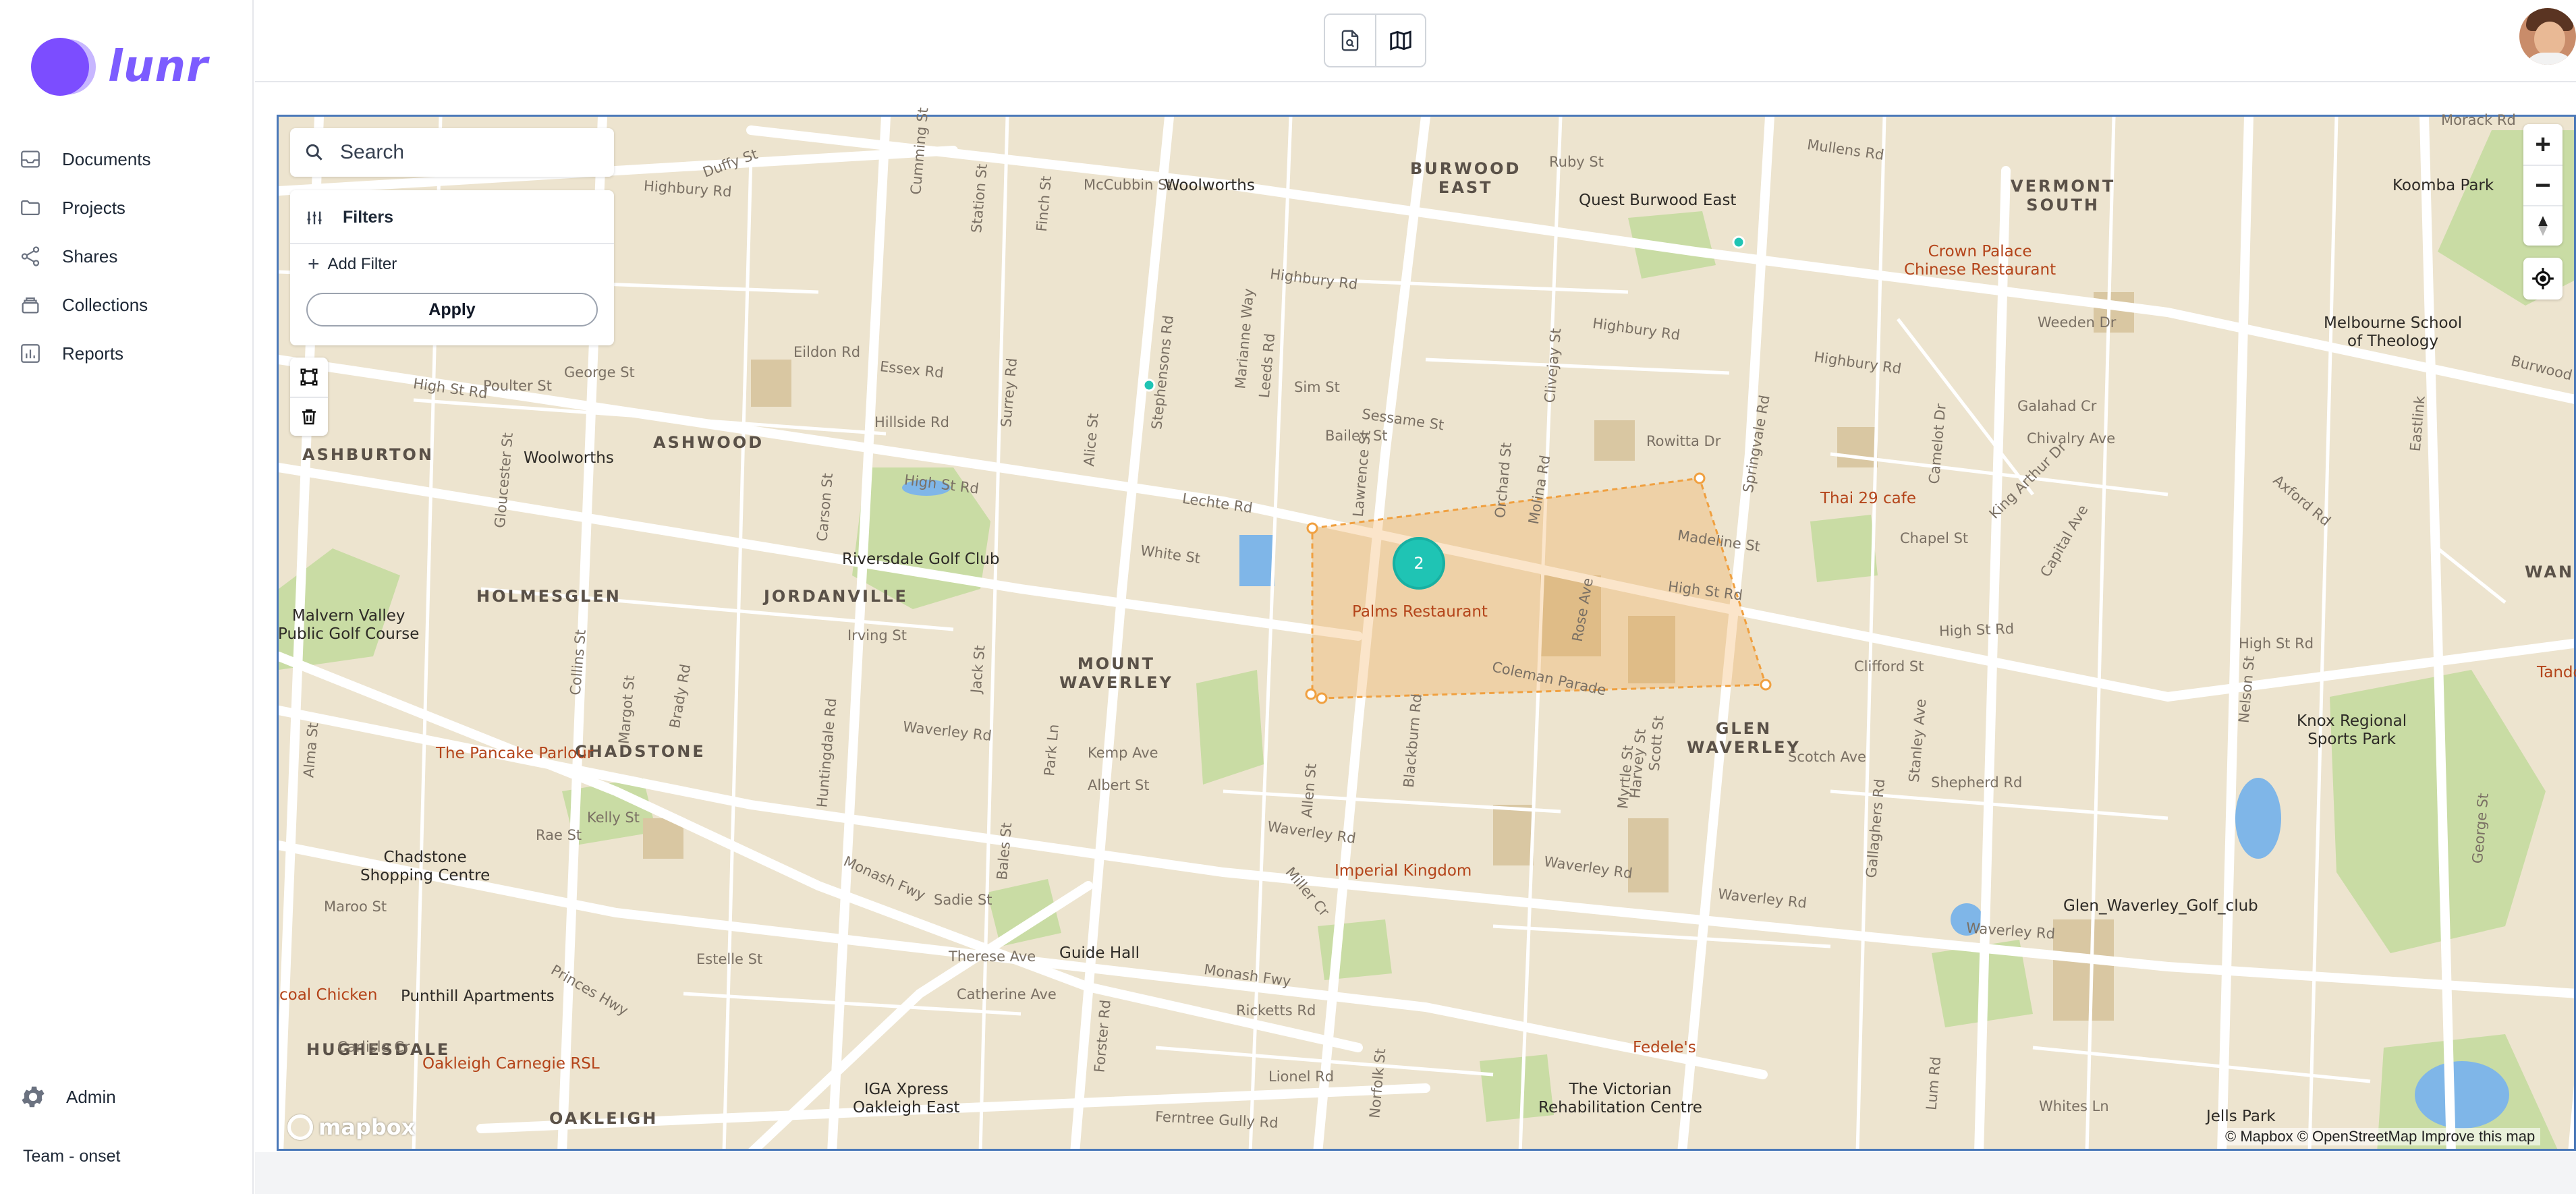  What do you see at coordinates (105, 304) in the screenshot?
I see `sidebar-item-label: Collections` at bounding box center [105, 304].